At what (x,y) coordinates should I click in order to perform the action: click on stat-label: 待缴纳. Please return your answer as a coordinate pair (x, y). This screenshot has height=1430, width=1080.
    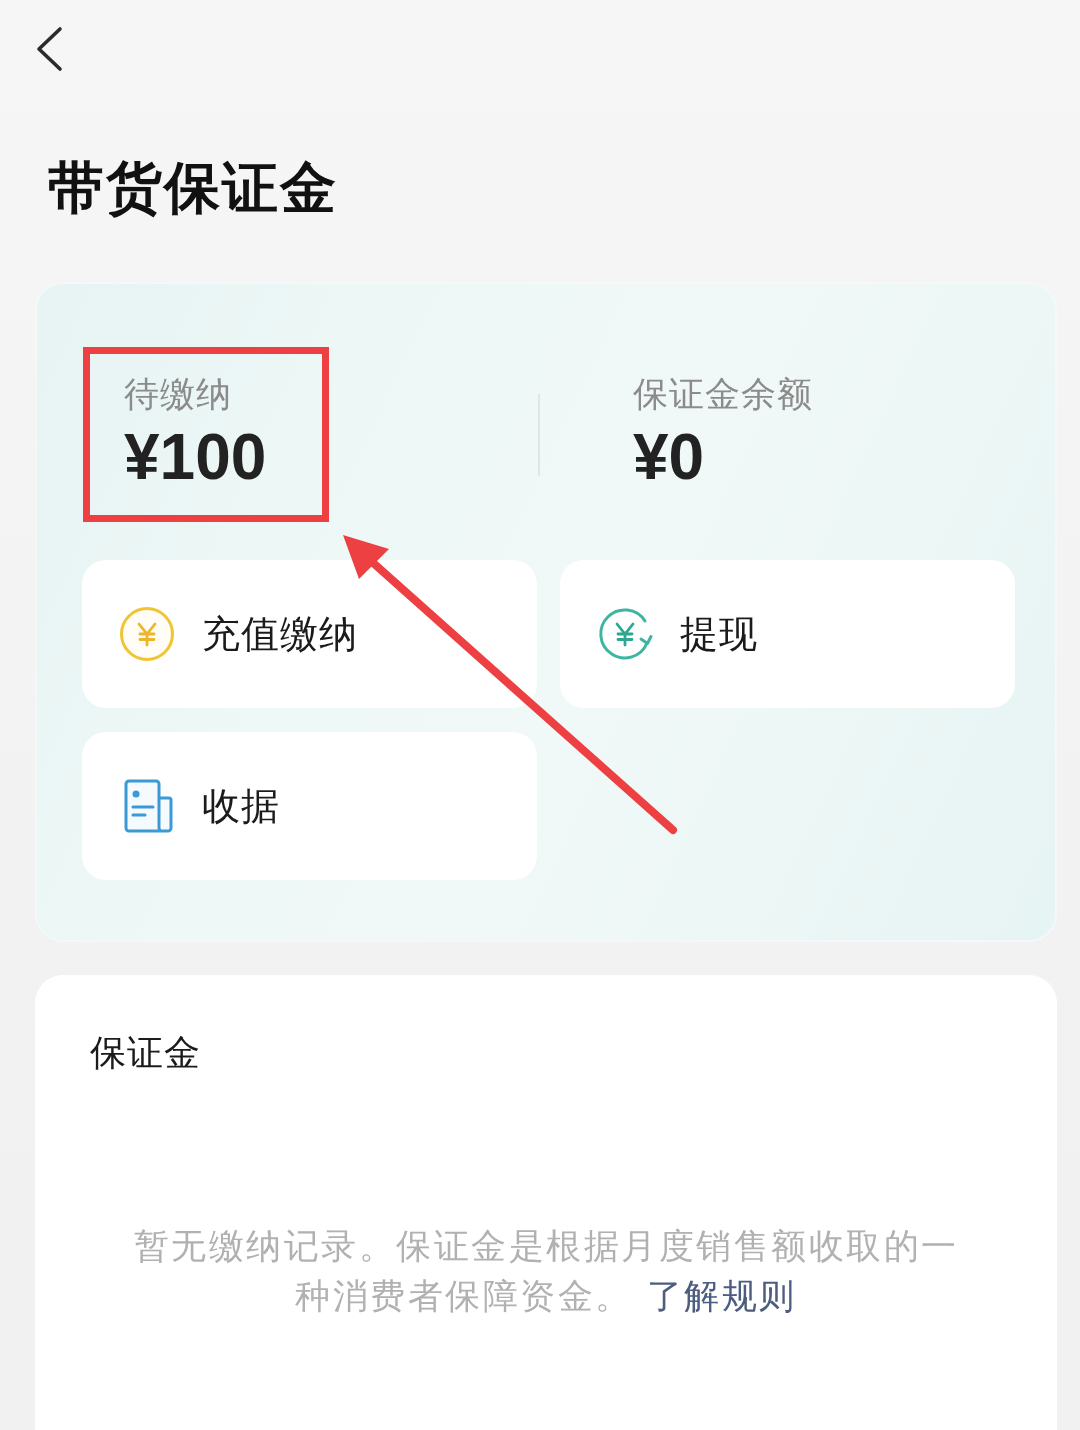
    Looking at the image, I should click on (178, 394).